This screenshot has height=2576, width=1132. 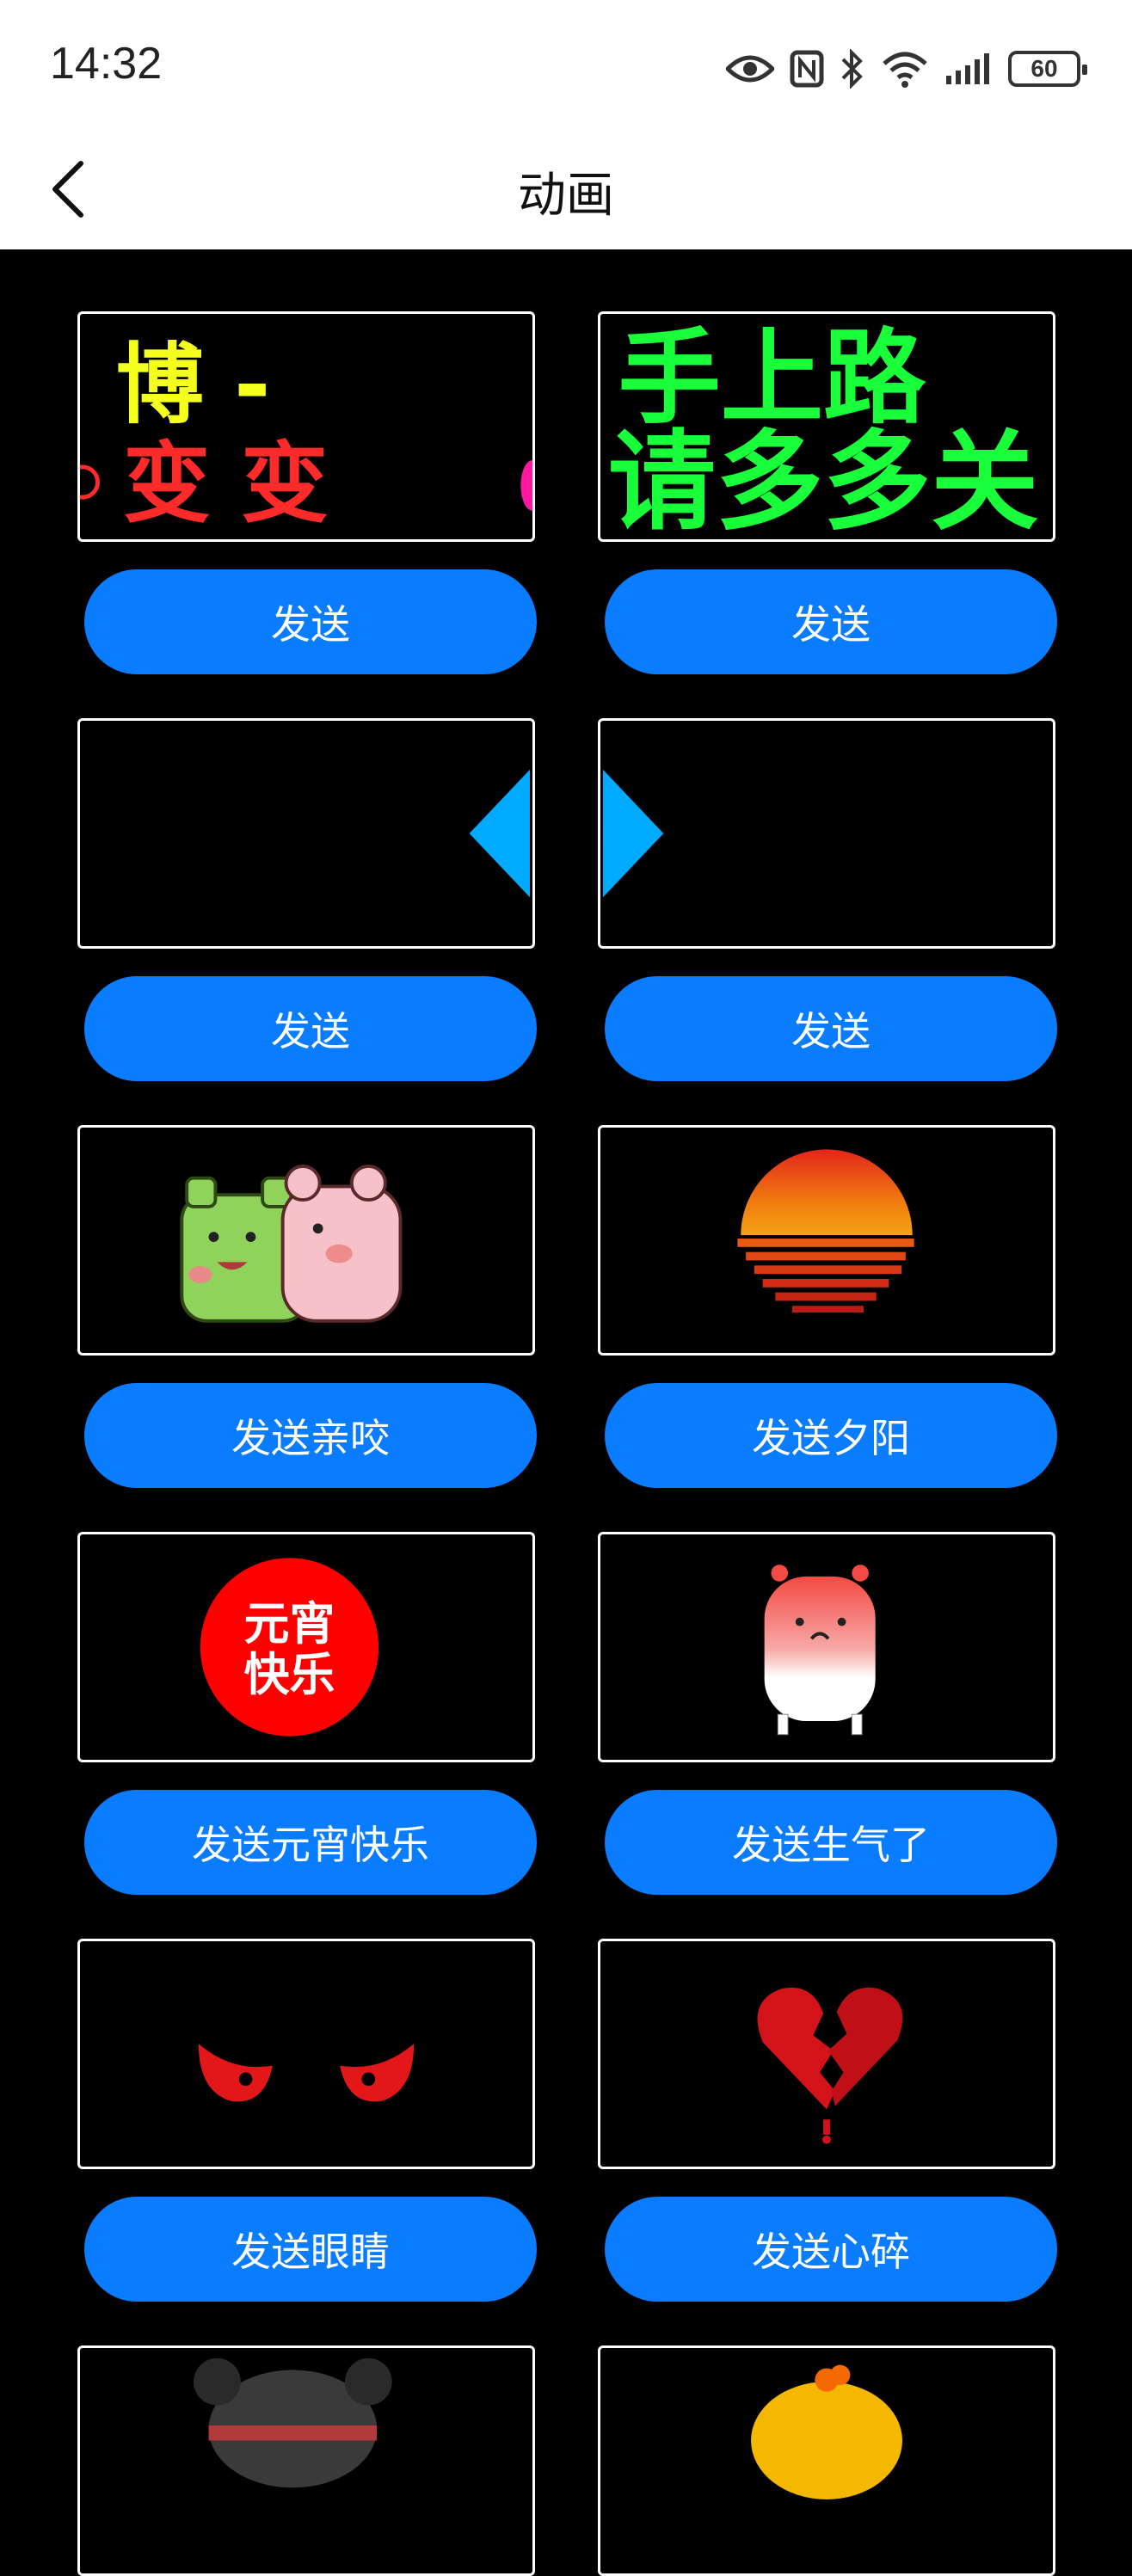 I want to click on battery-icon: 60, so click(x=1048, y=69).